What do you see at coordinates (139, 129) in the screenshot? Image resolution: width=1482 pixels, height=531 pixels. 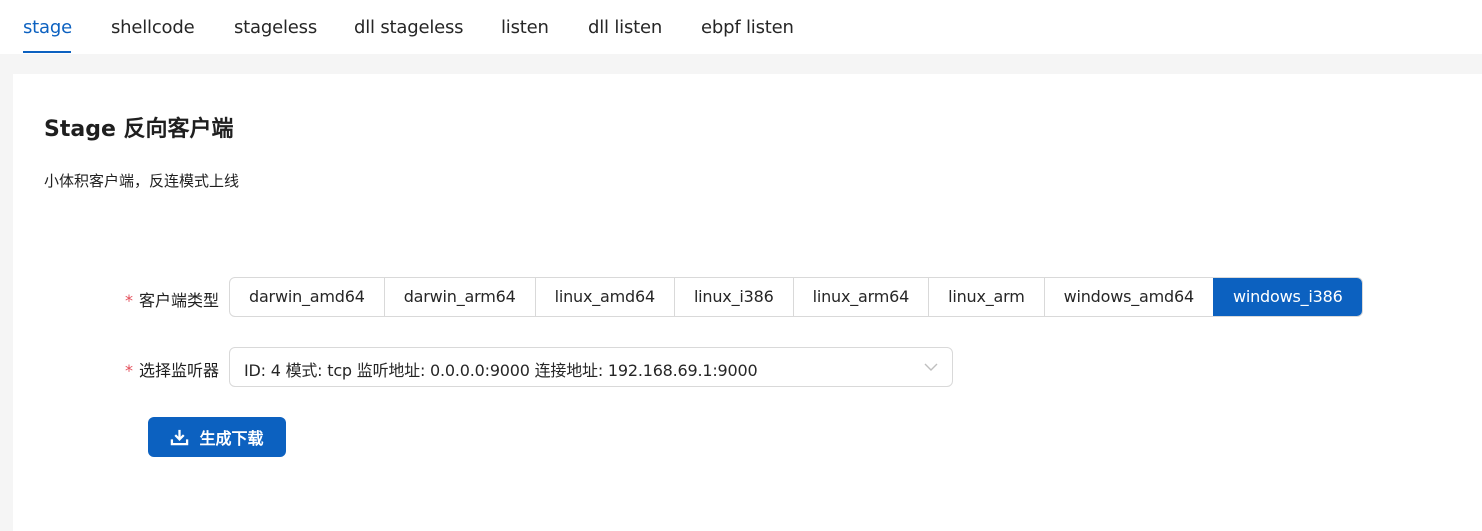 I see `page-title: Stage 反向客户端` at bounding box center [139, 129].